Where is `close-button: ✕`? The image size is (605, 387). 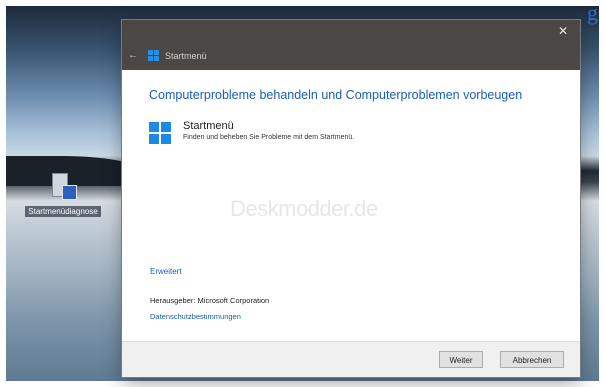
close-button: ✕ is located at coordinates (563, 31).